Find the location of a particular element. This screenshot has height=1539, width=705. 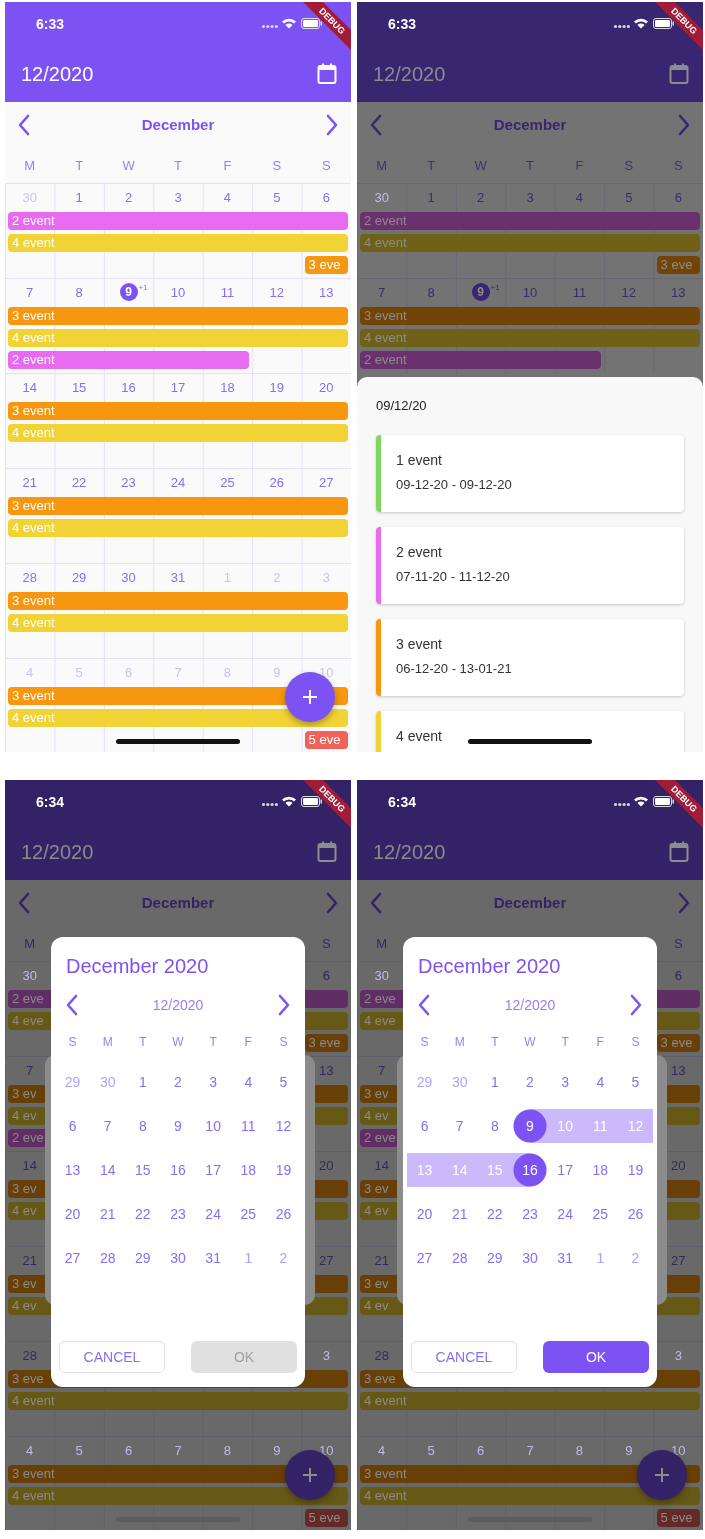

calendar-day: 3 is located at coordinates (565, 1082).